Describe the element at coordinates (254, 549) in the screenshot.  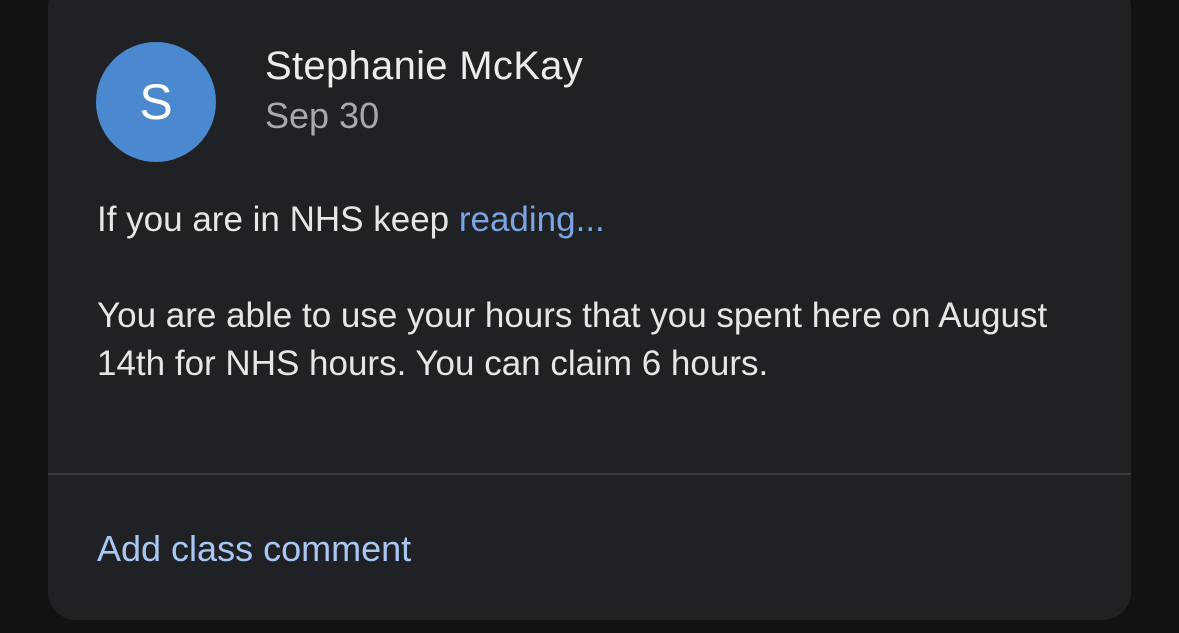
I see `add-class-comment-button: Add class comment` at that location.